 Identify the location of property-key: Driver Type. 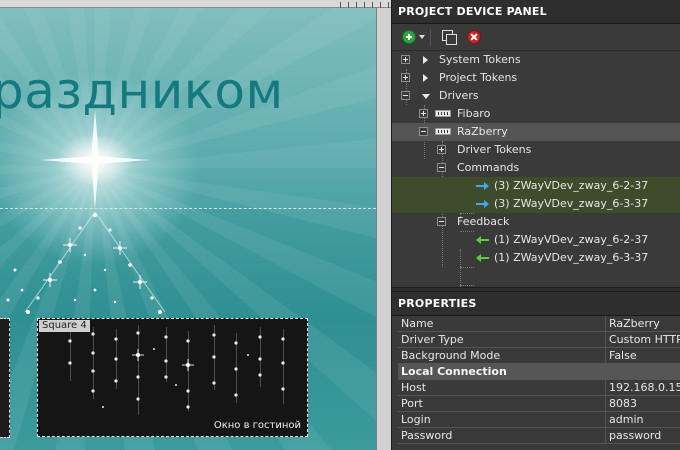
(432, 339).